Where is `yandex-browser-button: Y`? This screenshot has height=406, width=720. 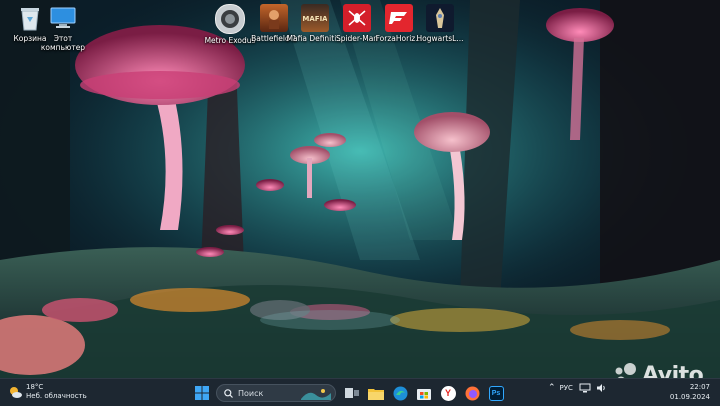 yandex-browser-button: Y is located at coordinates (448, 393).